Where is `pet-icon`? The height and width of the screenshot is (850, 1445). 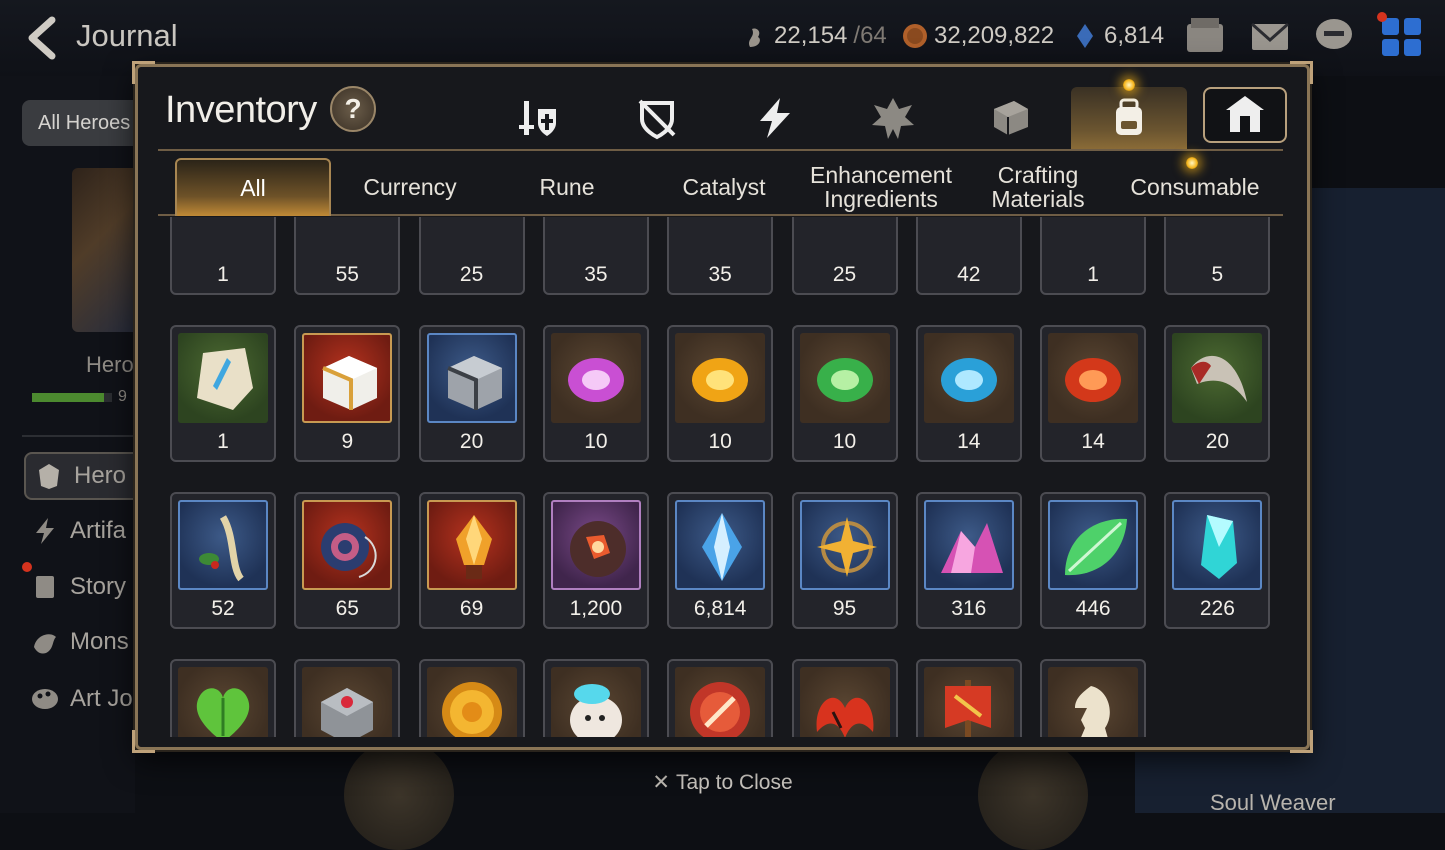
pet-icon is located at coordinates (595, 710).